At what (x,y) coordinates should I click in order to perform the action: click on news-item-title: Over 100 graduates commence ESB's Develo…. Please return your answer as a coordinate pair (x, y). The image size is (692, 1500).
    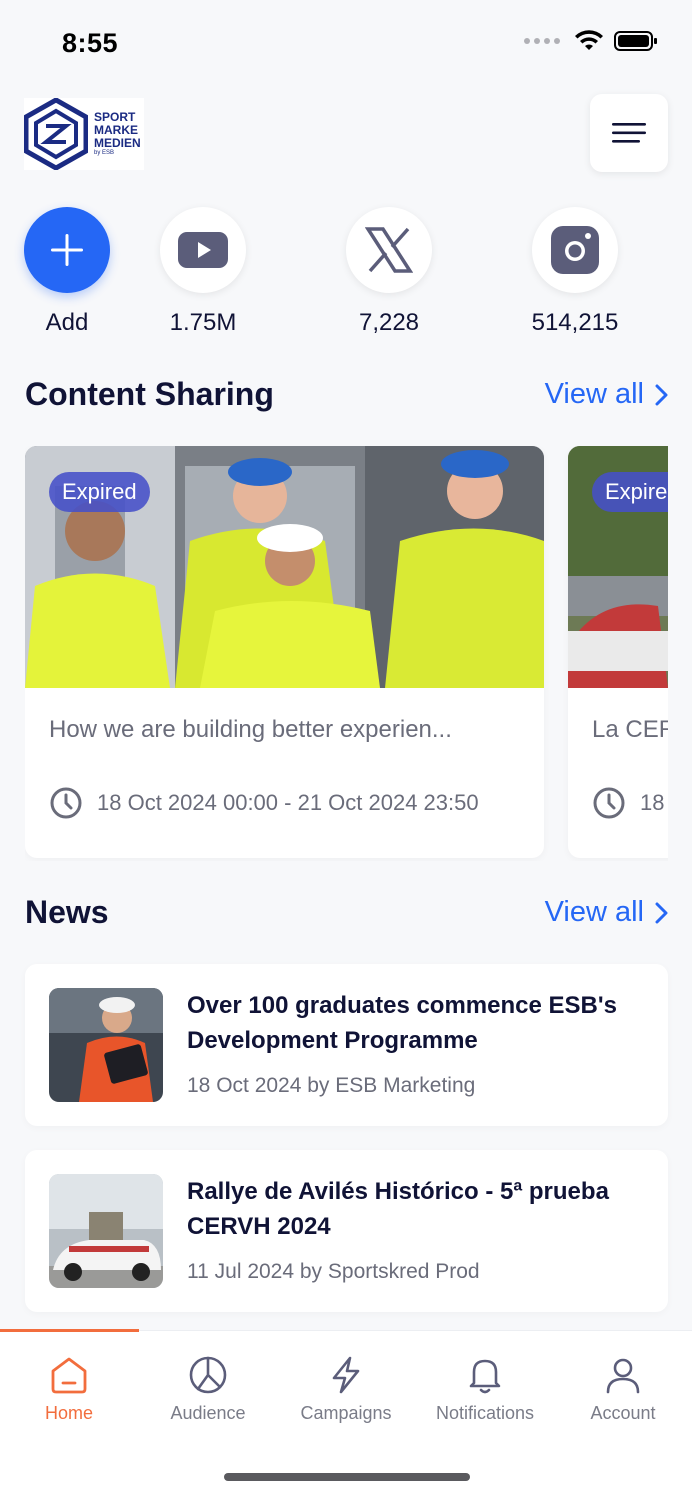
    Looking at the image, I should click on (402, 1023).